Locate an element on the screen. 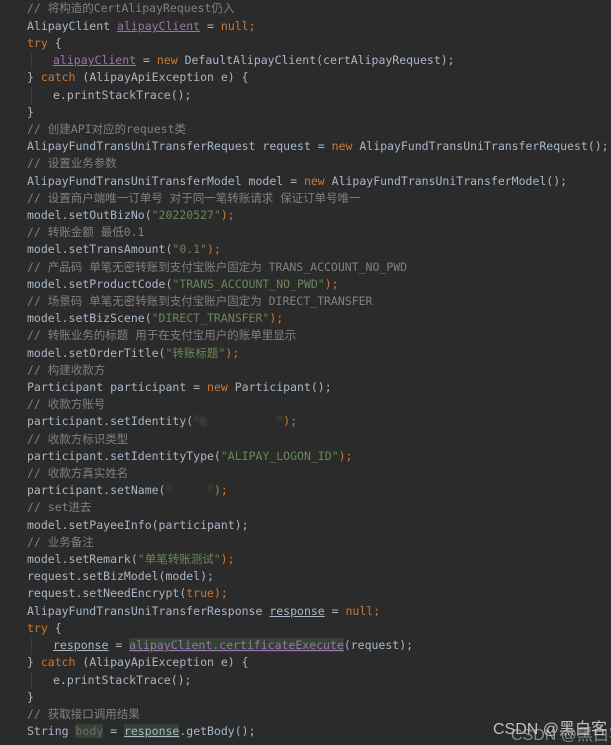 The width and height of the screenshot is (611, 745). keyword: true is located at coordinates (200, 593).